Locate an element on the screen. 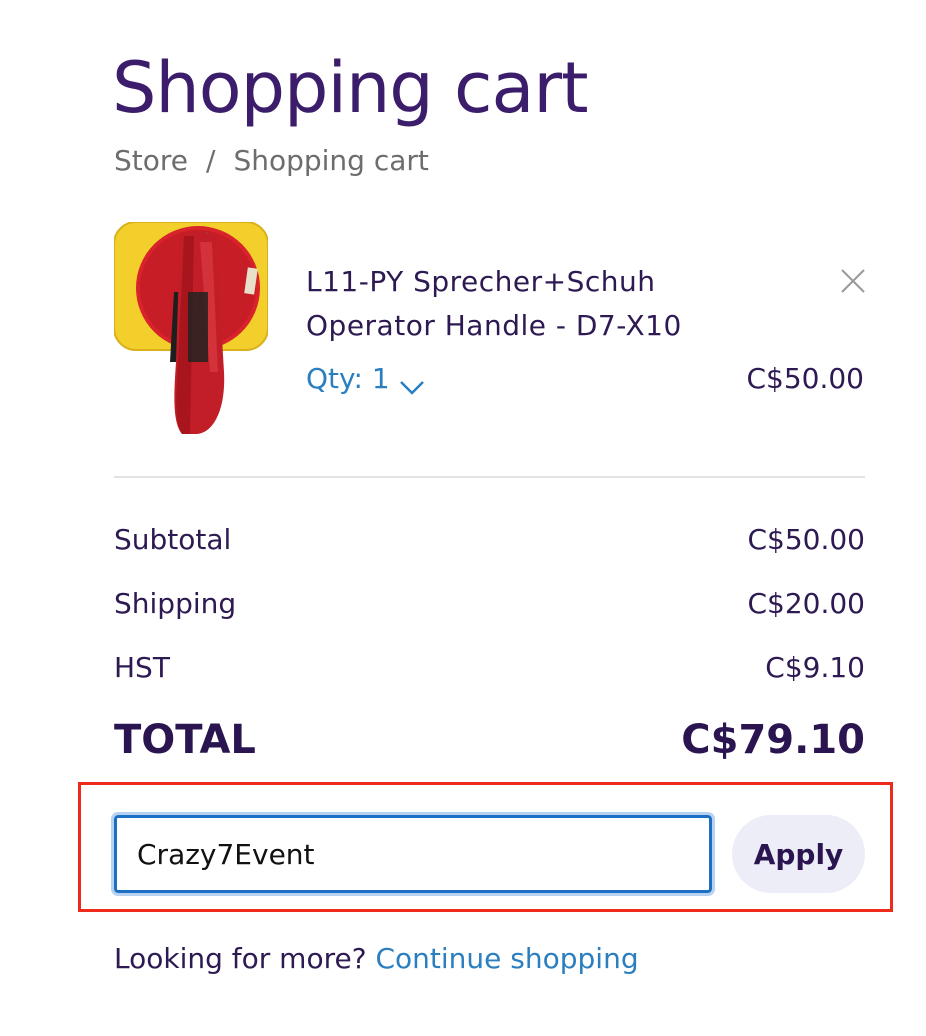 This screenshot has height=1036, width=926. tax-value: C$9.10 is located at coordinates (815, 667).